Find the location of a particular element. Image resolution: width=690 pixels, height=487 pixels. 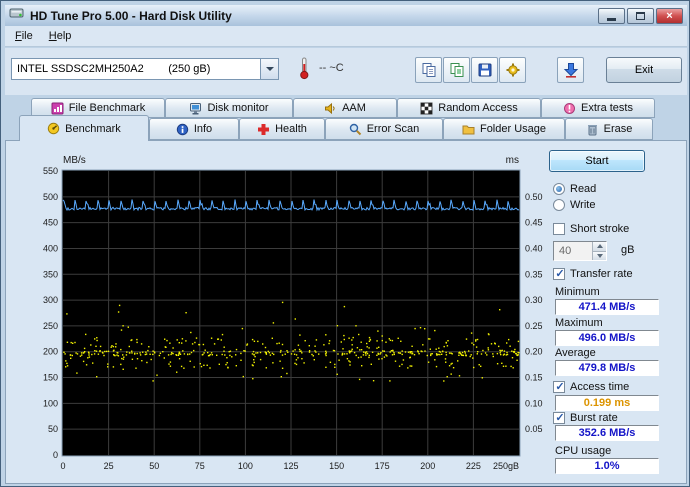

svg-text: 400 is located at coordinates (50, 249).